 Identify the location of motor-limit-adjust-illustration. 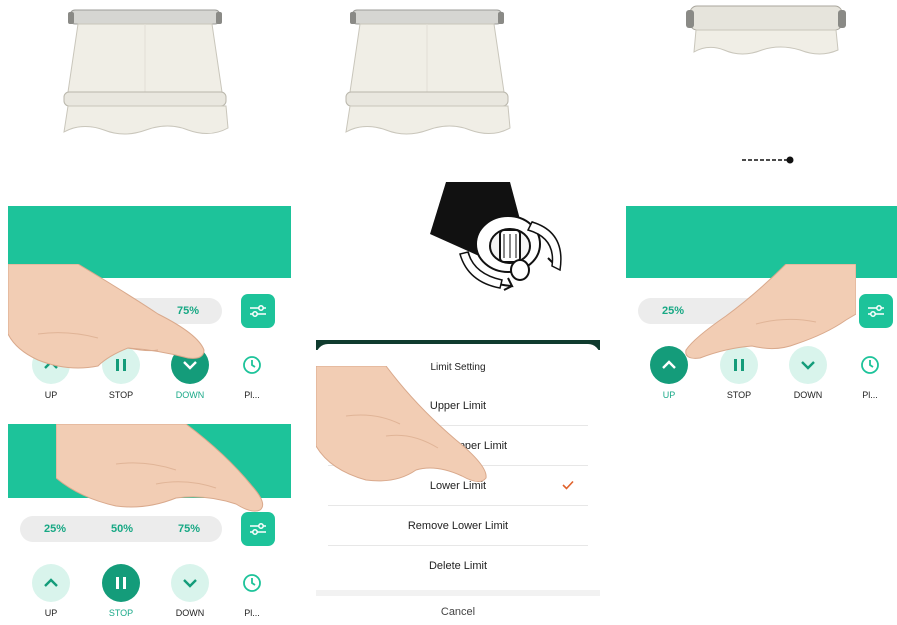
(496, 236).